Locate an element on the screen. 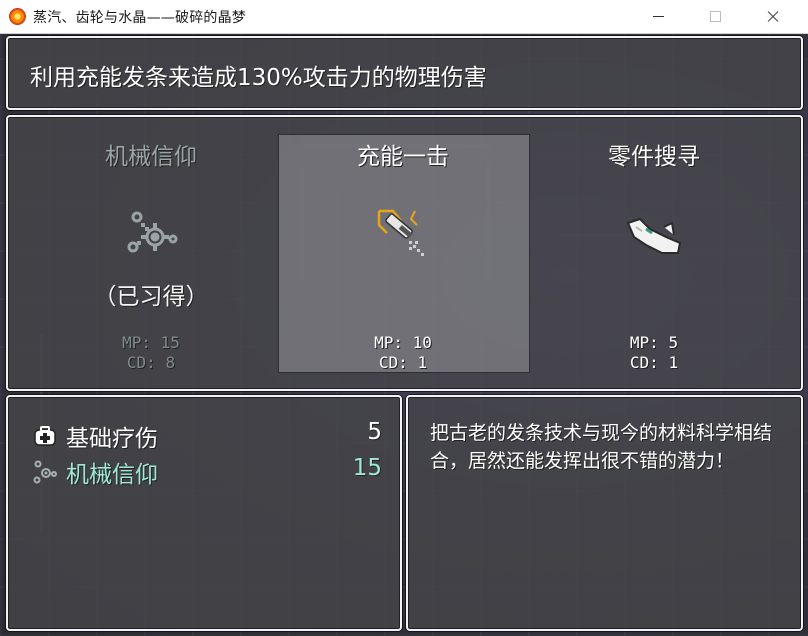 This screenshot has width=808, height=636. skill-acquired-label: （已习得） is located at coordinates (151, 297).